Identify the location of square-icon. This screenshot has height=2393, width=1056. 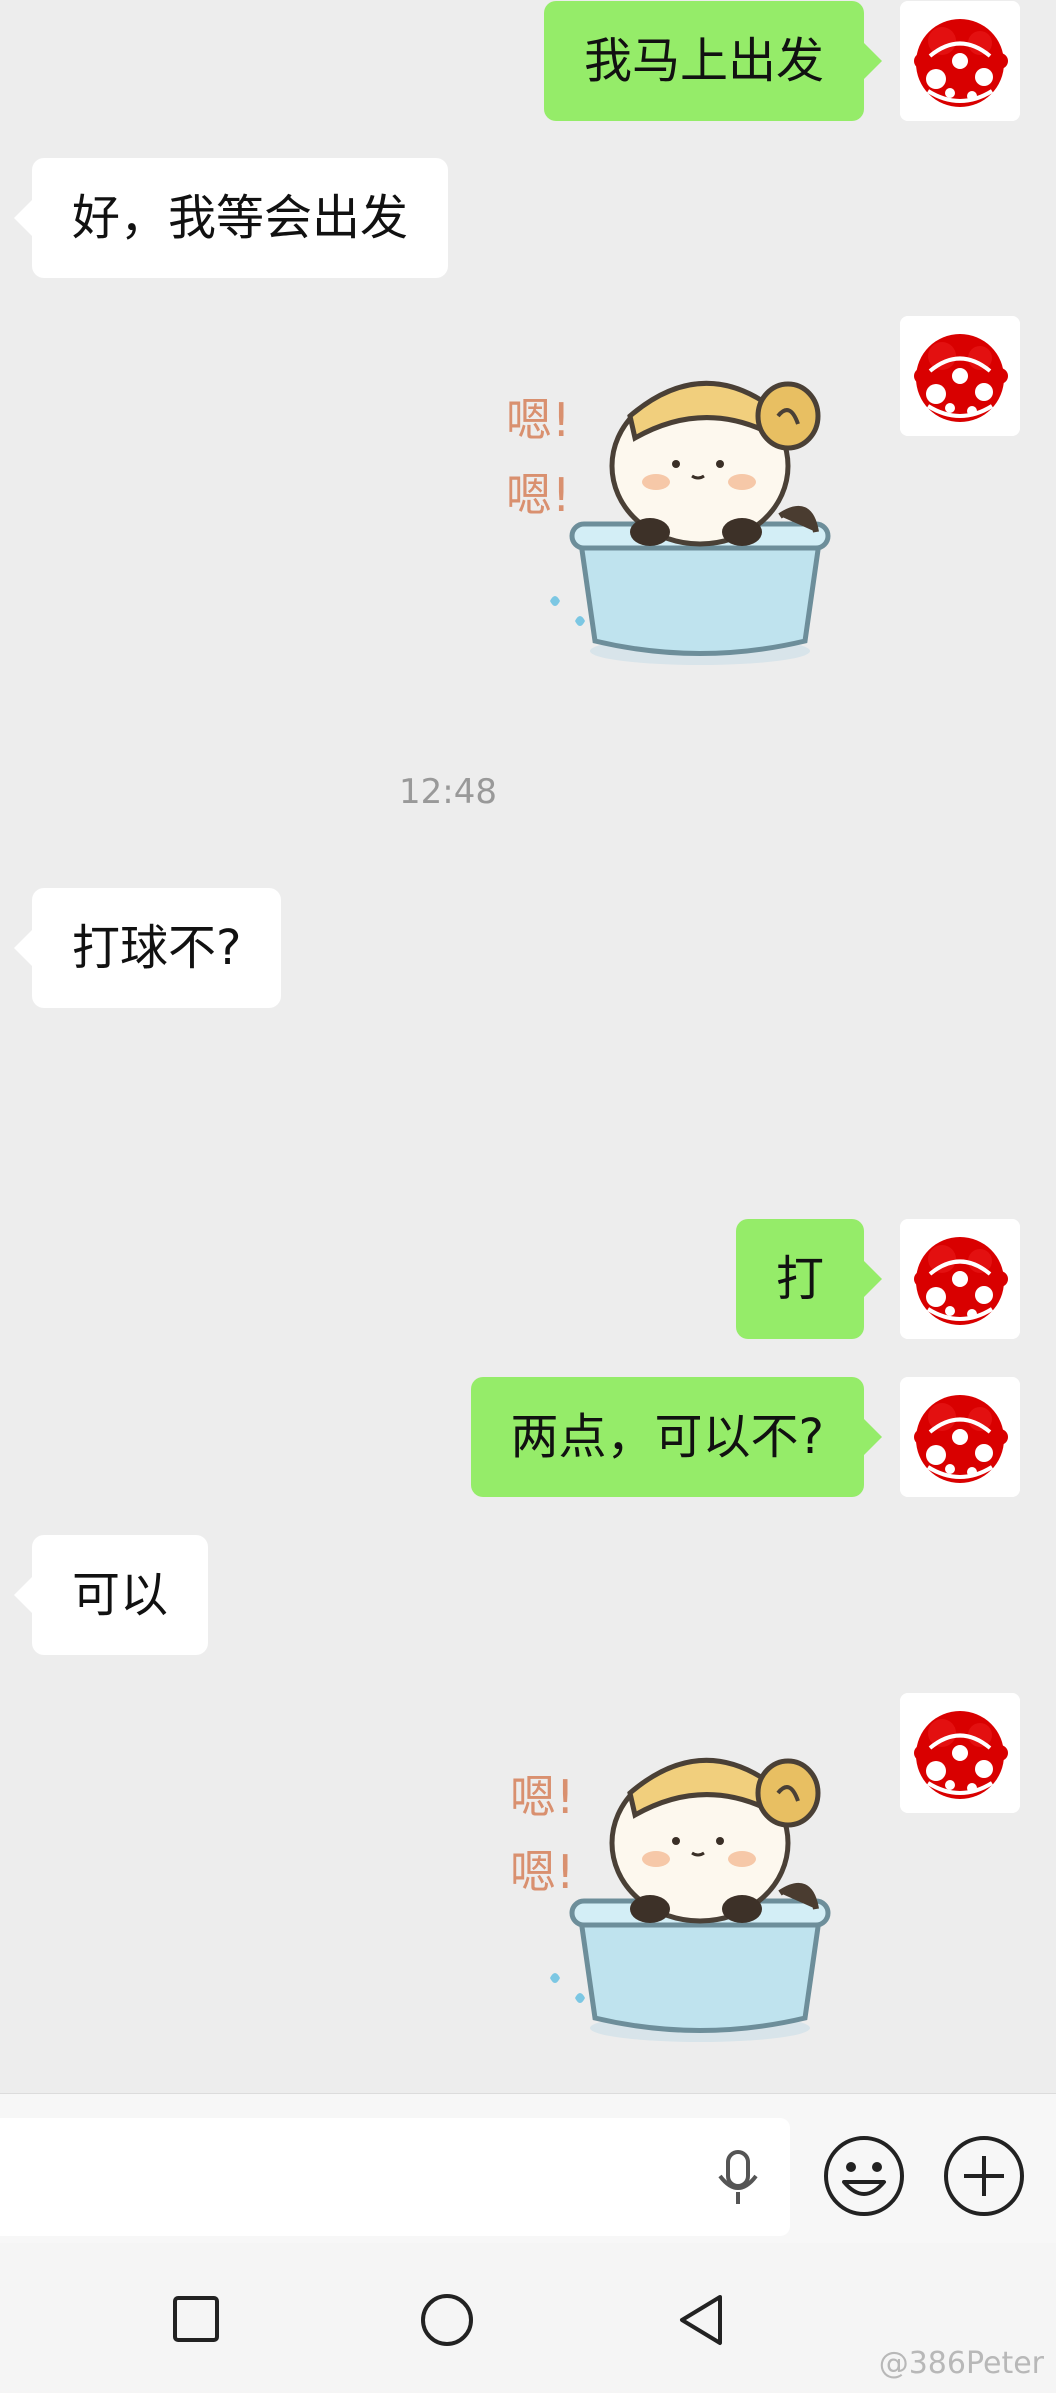
(196, 2319).